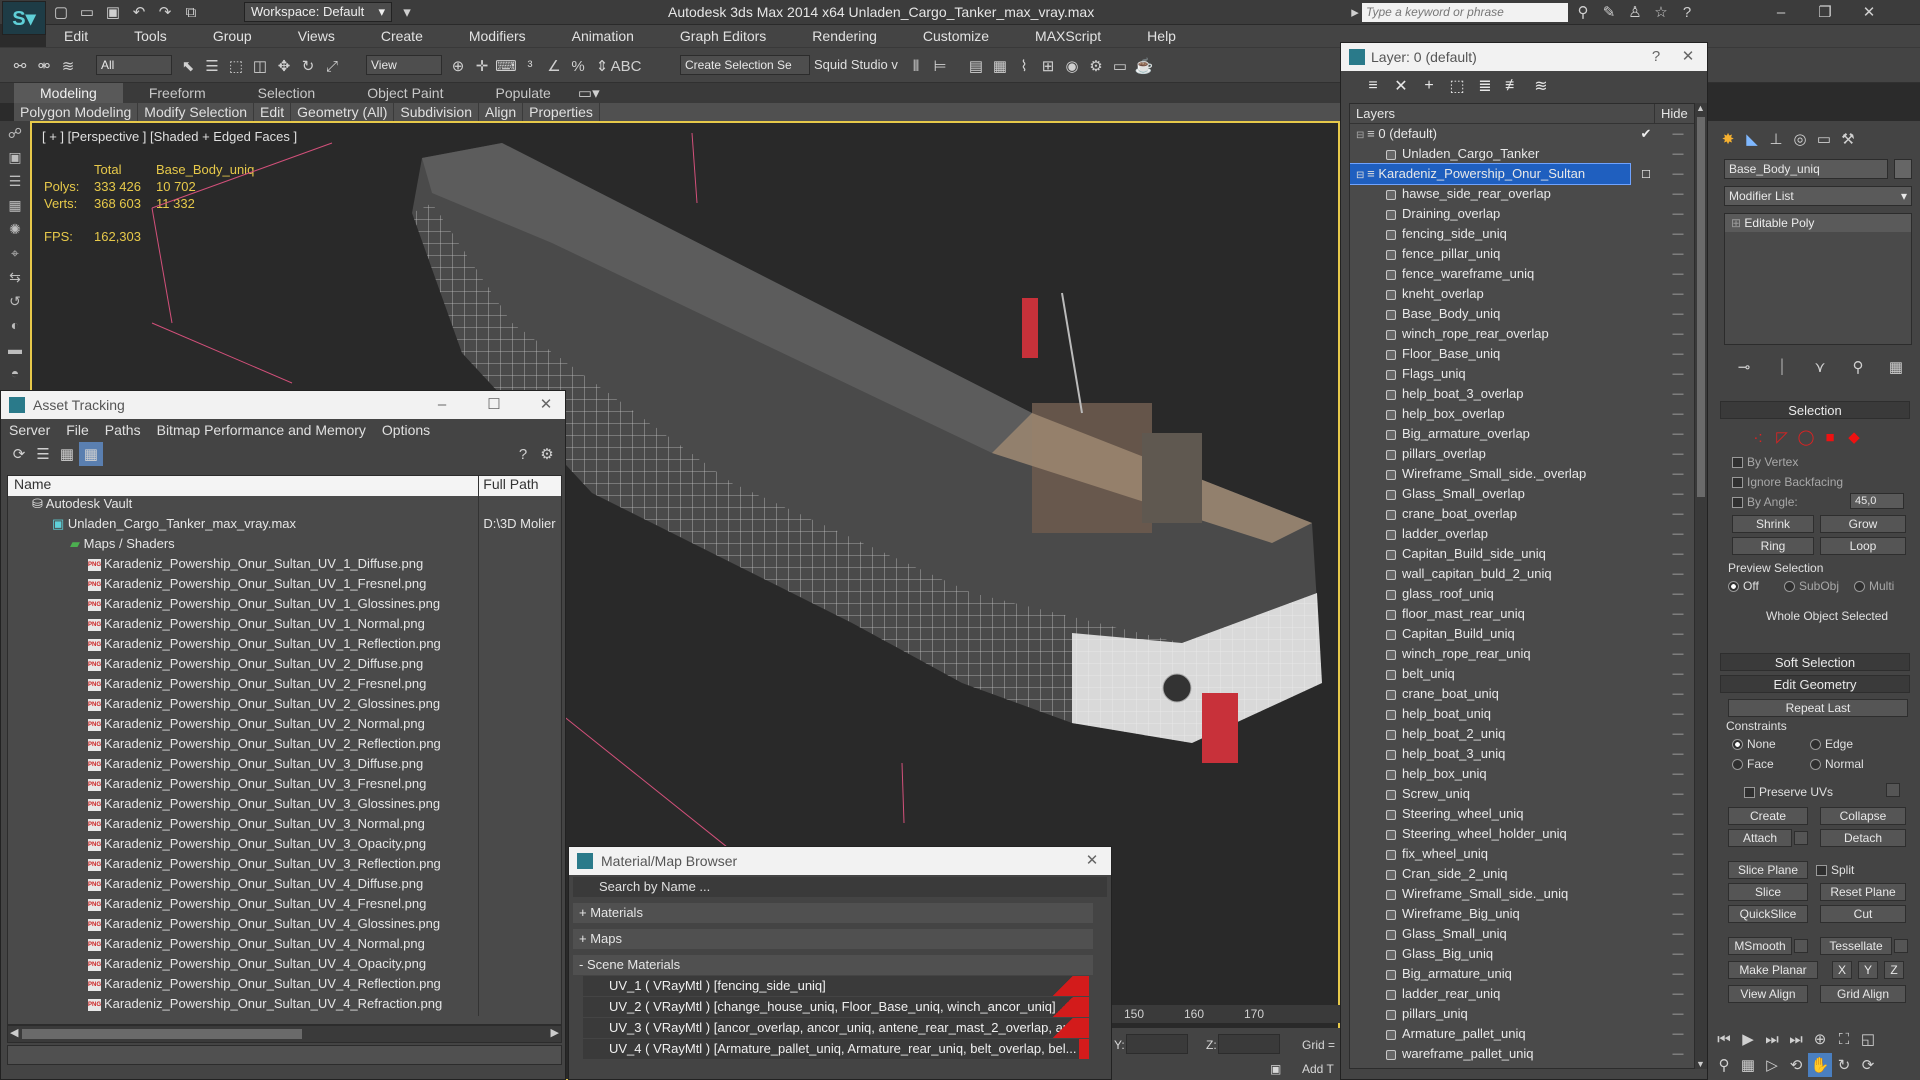 The width and height of the screenshot is (1920, 1080). What do you see at coordinates (1522, 294) in the screenshot?
I see `layer-object-row: kneht_overlap —` at bounding box center [1522, 294].